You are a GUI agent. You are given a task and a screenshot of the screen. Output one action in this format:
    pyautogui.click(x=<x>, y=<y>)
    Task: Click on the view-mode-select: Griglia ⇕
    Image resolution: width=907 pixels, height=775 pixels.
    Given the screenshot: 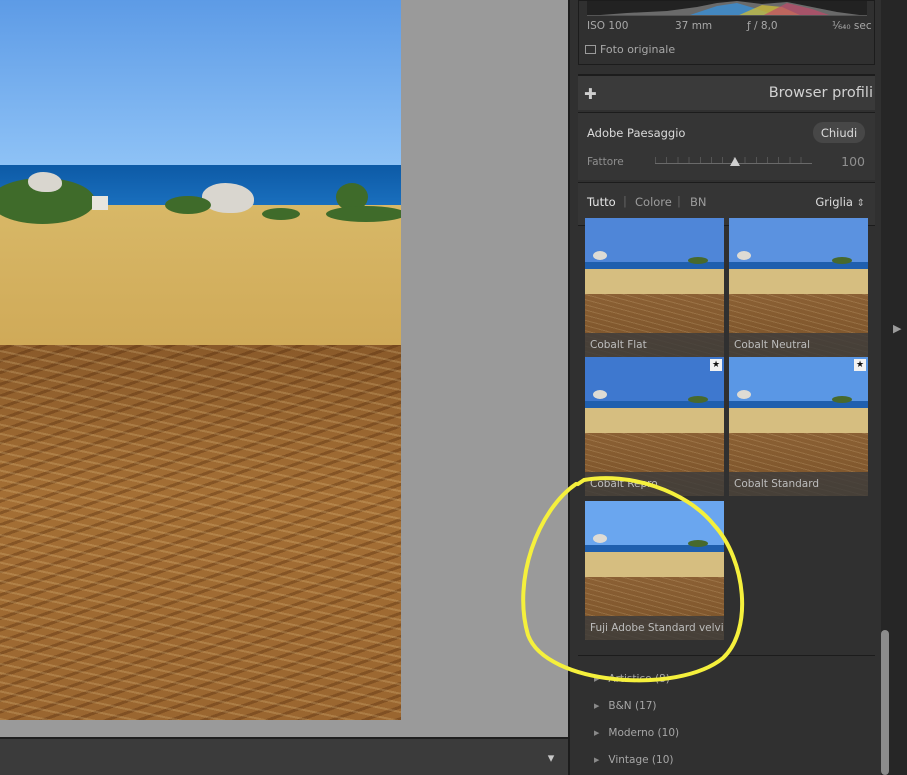 What is the action you would take?
    pyautogui.click(x=840, y=202)
    